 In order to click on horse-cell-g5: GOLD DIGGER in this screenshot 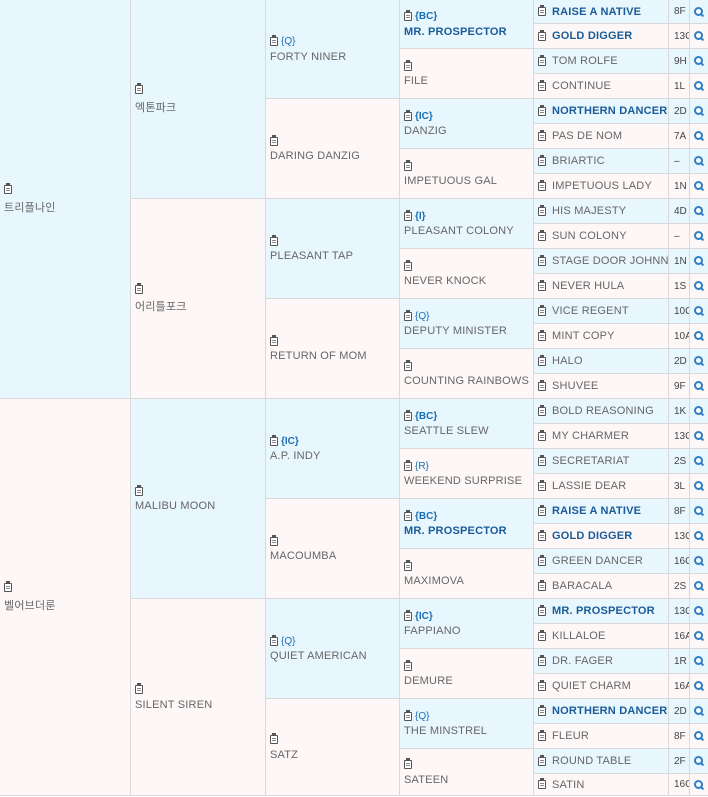, I will do `click(601, 536)`.